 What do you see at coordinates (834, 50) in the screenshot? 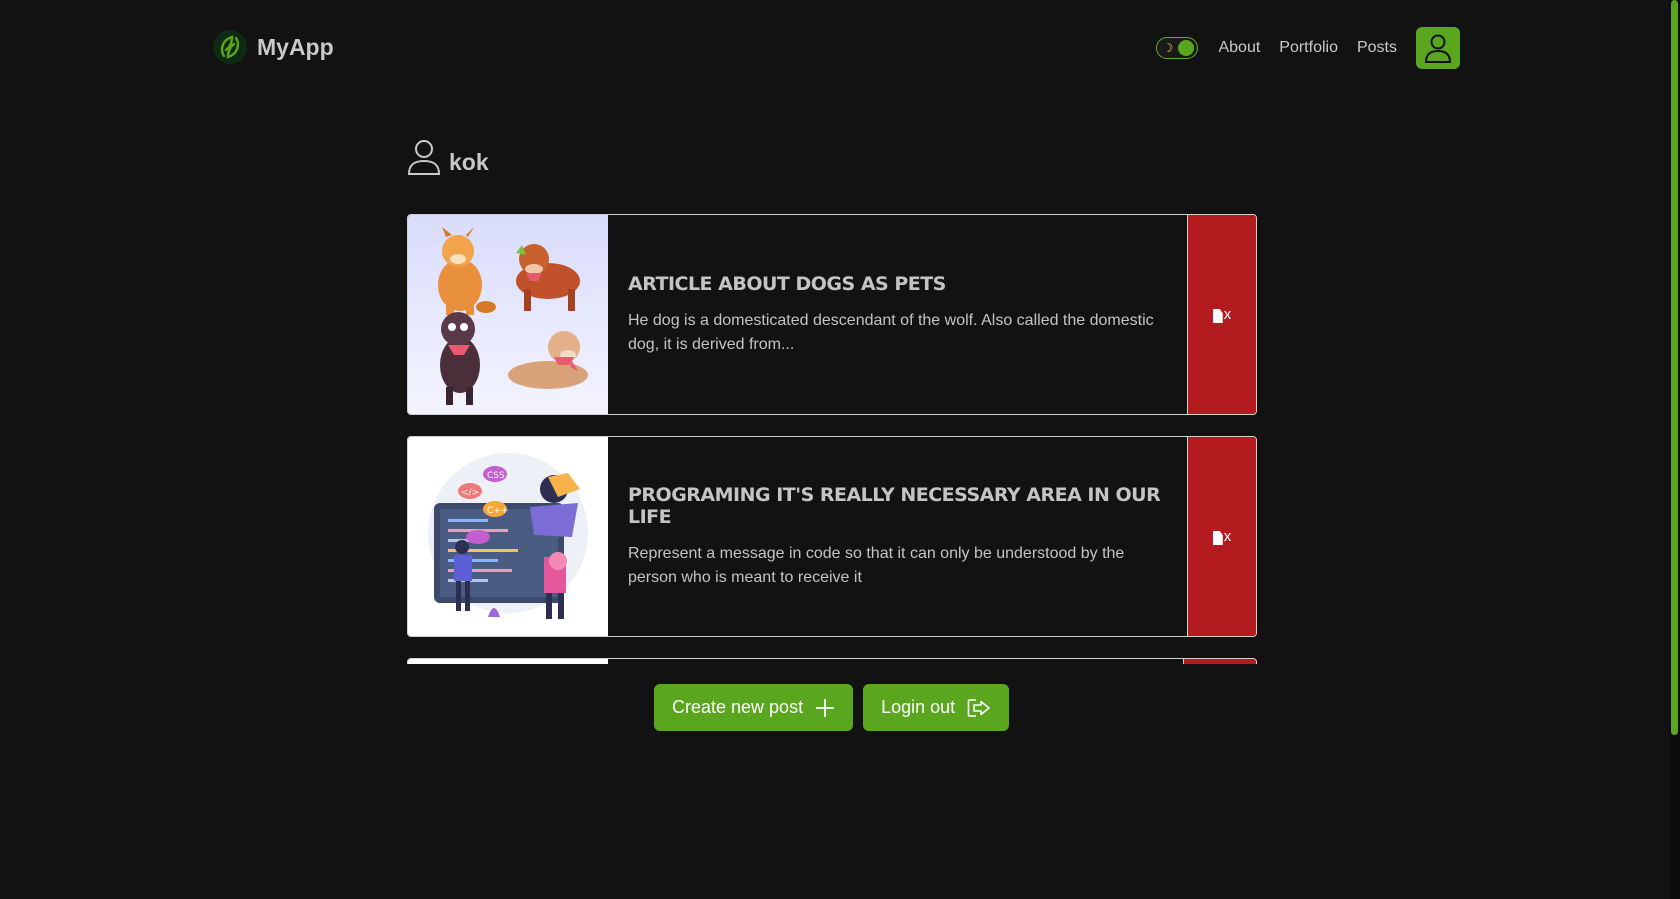
I see `navbar: MyApp ☽ About Portfolio Posts` at bounding box center [834, 50].